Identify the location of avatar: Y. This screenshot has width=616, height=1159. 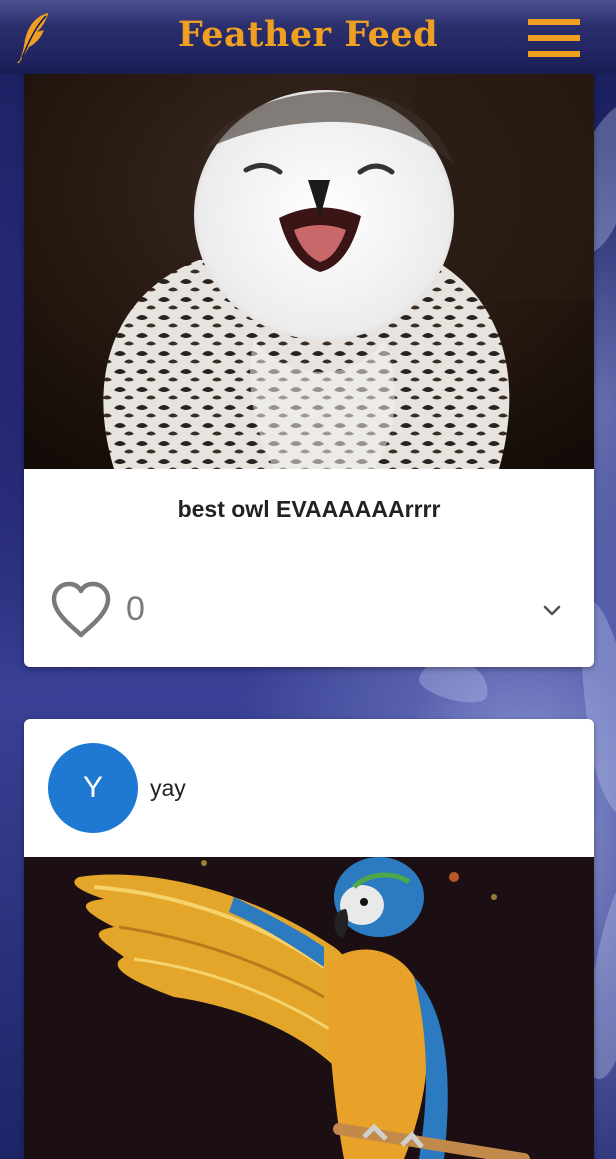
(93, 788).